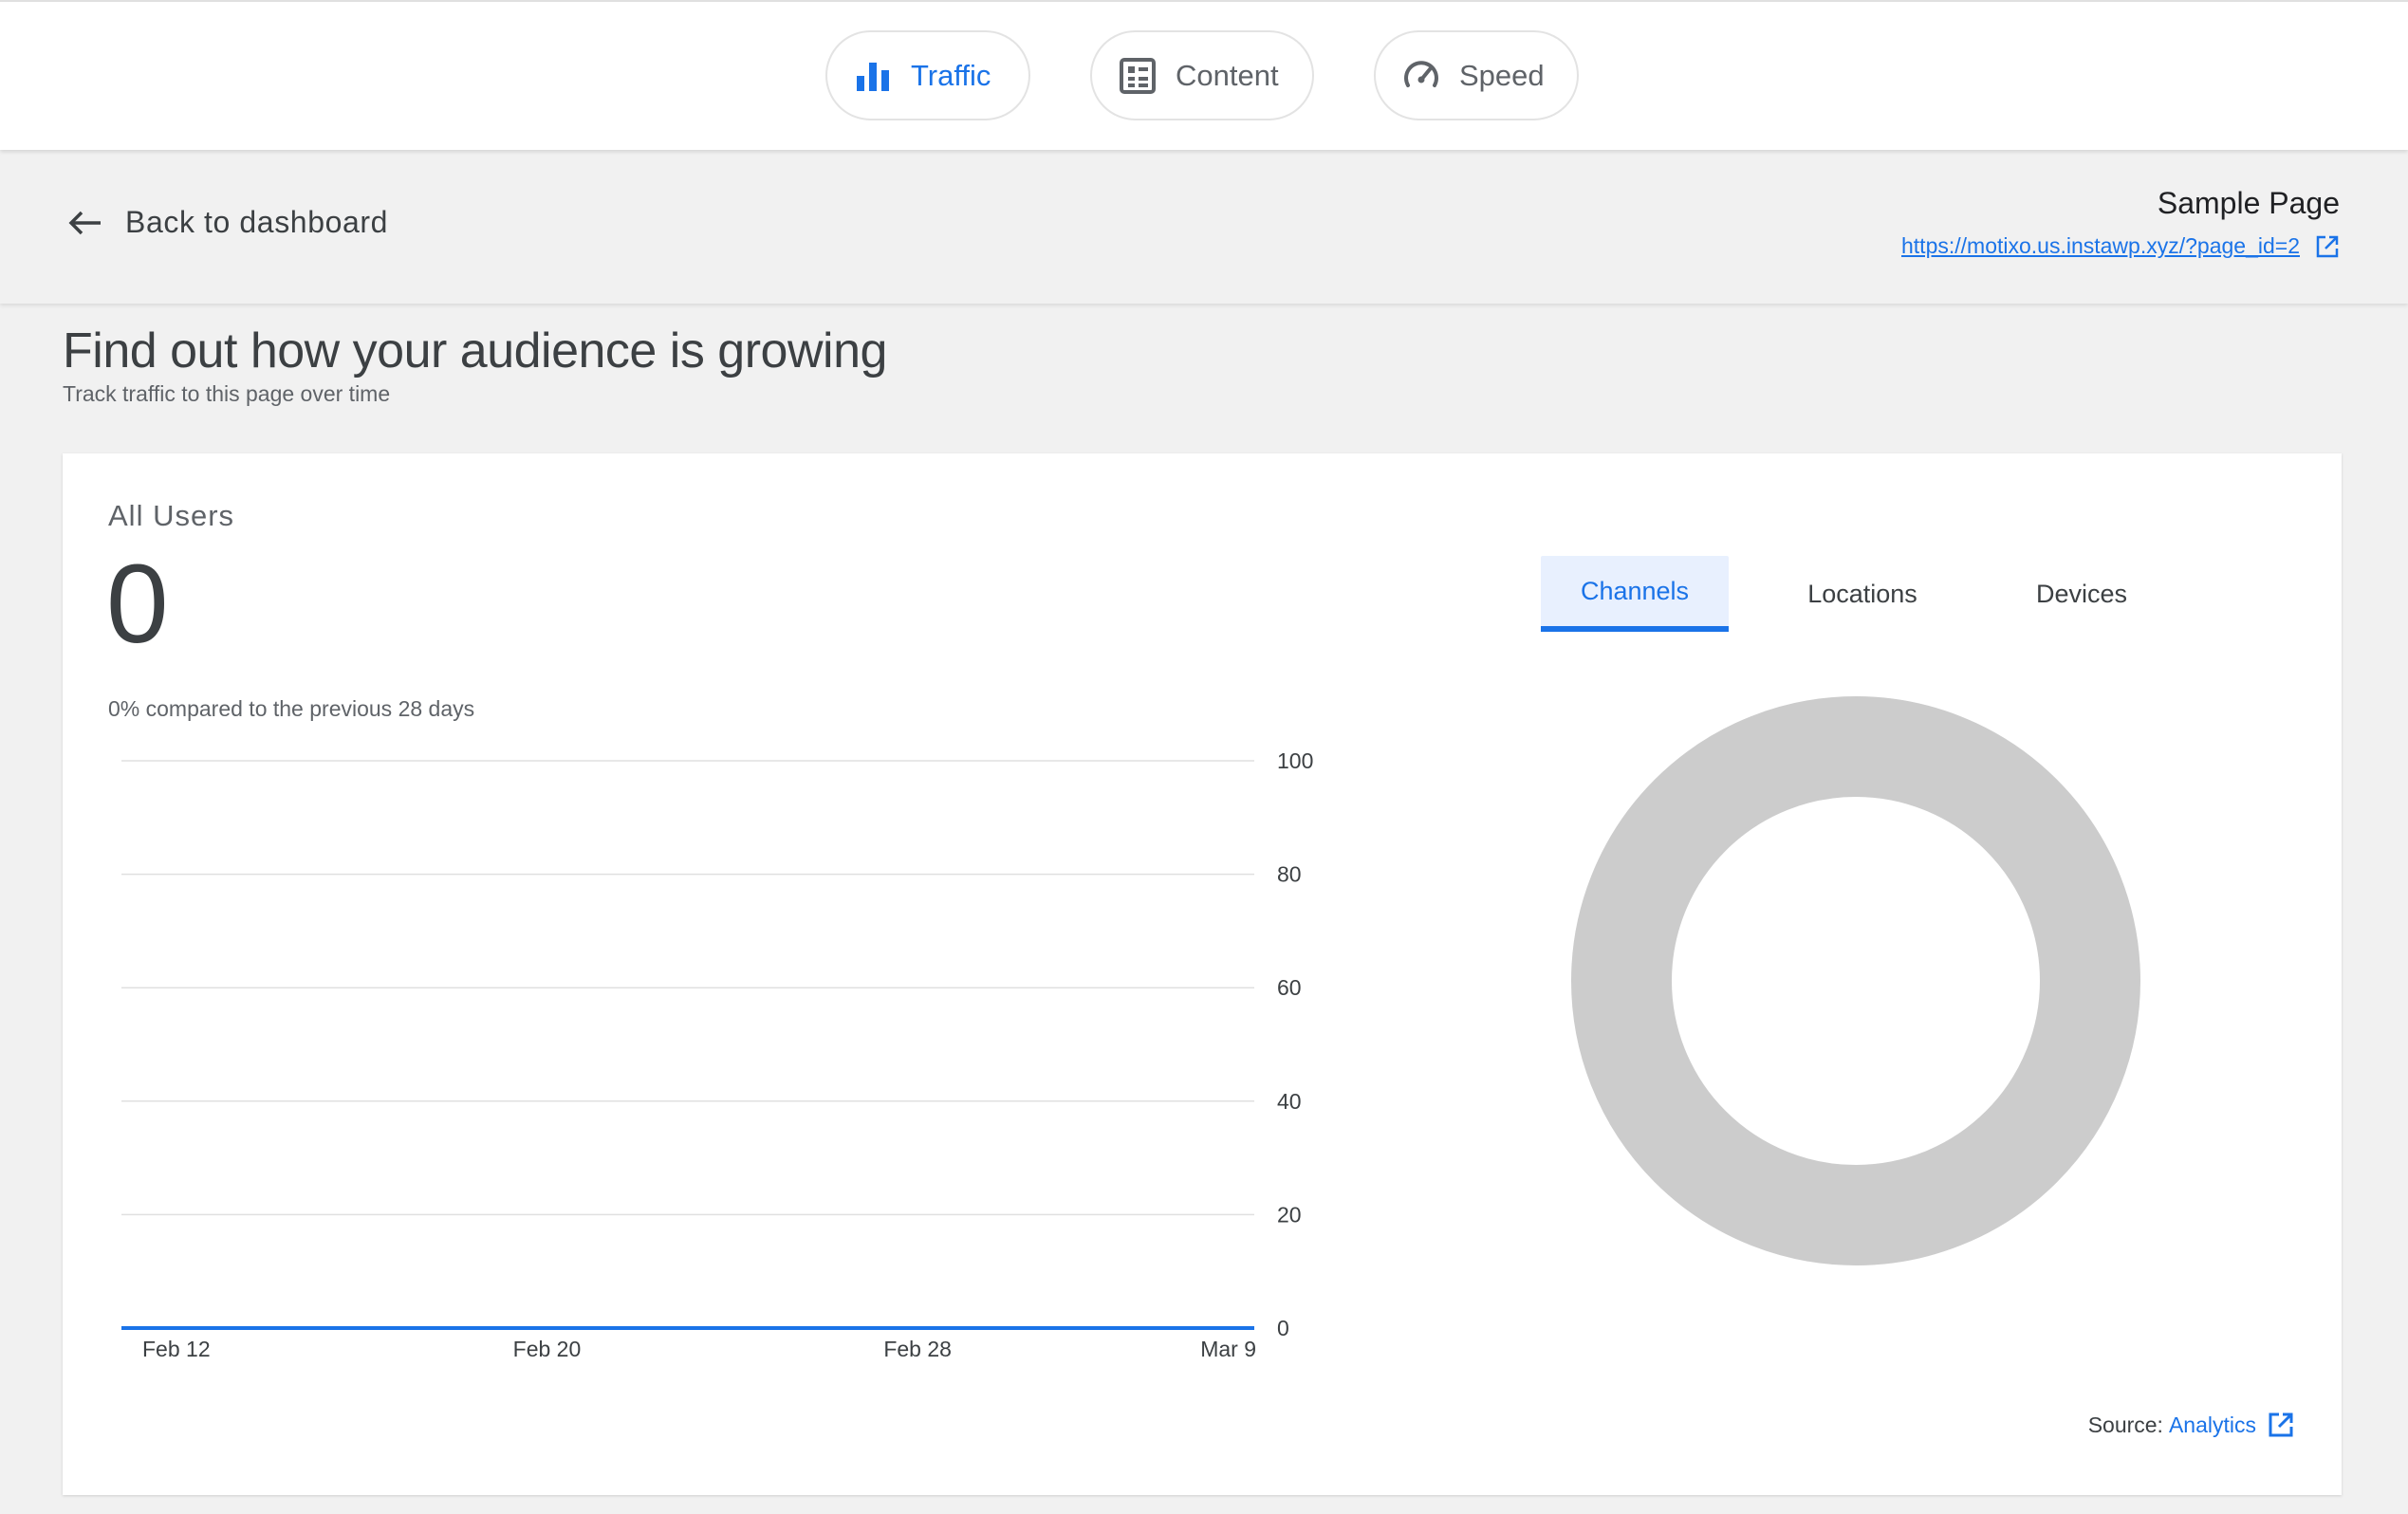 This screenshot has width=2408, height=1514. What do you see at coordinates (2248, 203) in the screenshot?
I see `page-title: Sample Page` at bounding box center [2248, 203].